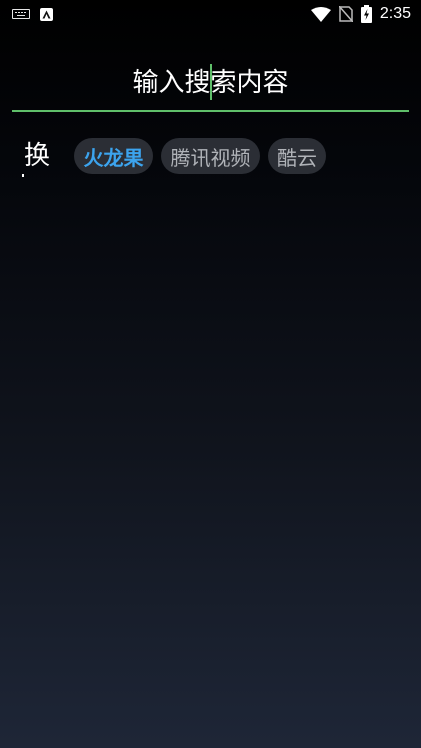 The height and width of the screenshot is (748, 421). I want to click on source-chip-label: 腾讯视频, so click(210, 157).